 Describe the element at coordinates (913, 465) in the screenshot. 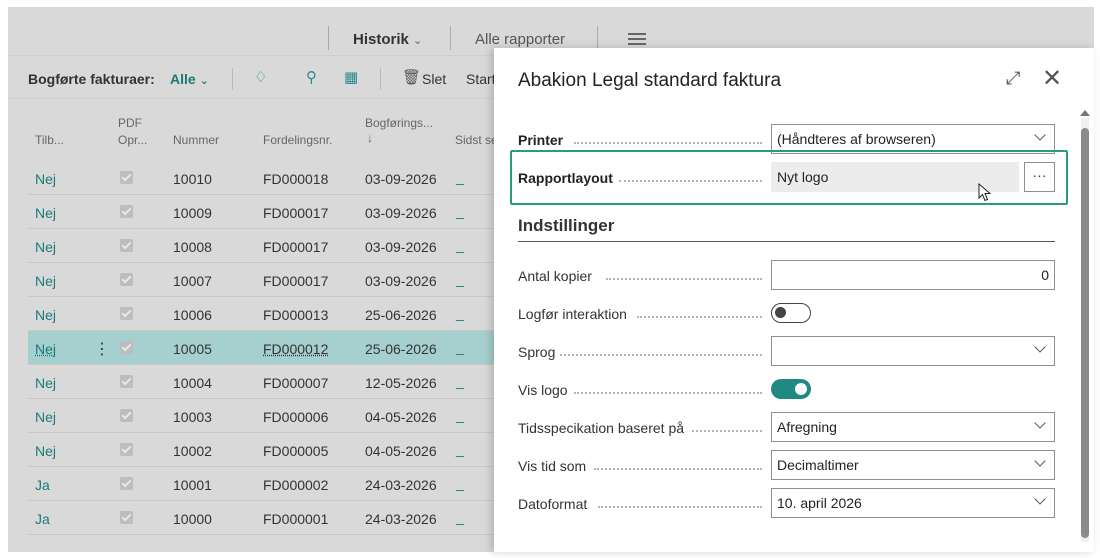

I see `show-time-select: Decimaltimer` at that location.